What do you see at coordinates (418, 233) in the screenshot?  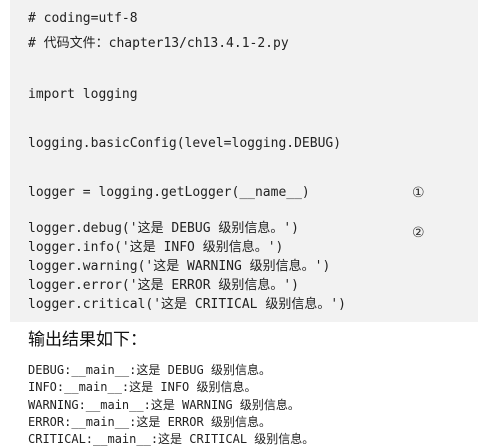 I see `marker-2: ②` at bounding box center [418, 233].